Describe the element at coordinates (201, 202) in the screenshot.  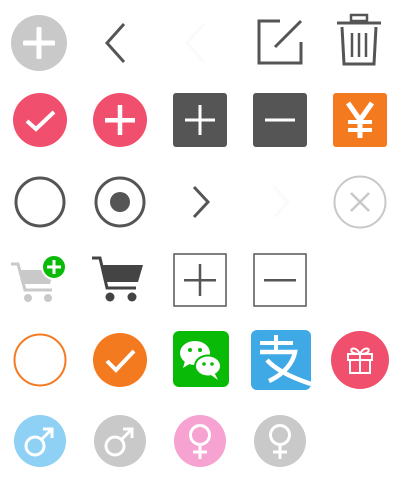
I see `chevron-right-icon` at that location.